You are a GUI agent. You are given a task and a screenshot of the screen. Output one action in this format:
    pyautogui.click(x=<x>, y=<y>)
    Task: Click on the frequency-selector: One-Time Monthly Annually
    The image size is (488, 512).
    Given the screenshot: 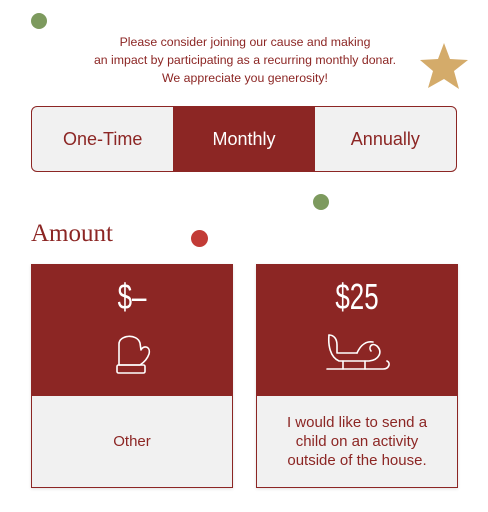 What is the action you would take?
    pyautogui.click(x=244, y=139)
    